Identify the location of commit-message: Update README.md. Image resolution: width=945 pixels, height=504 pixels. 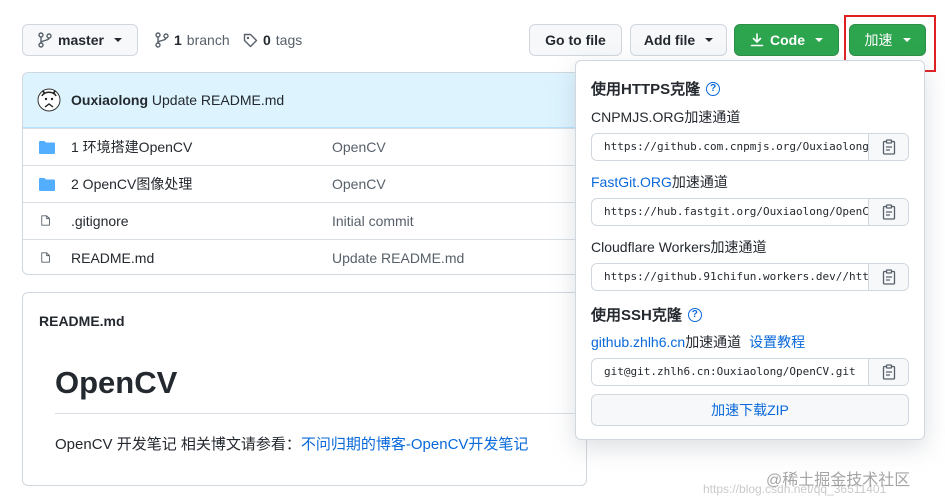
(218, 100).